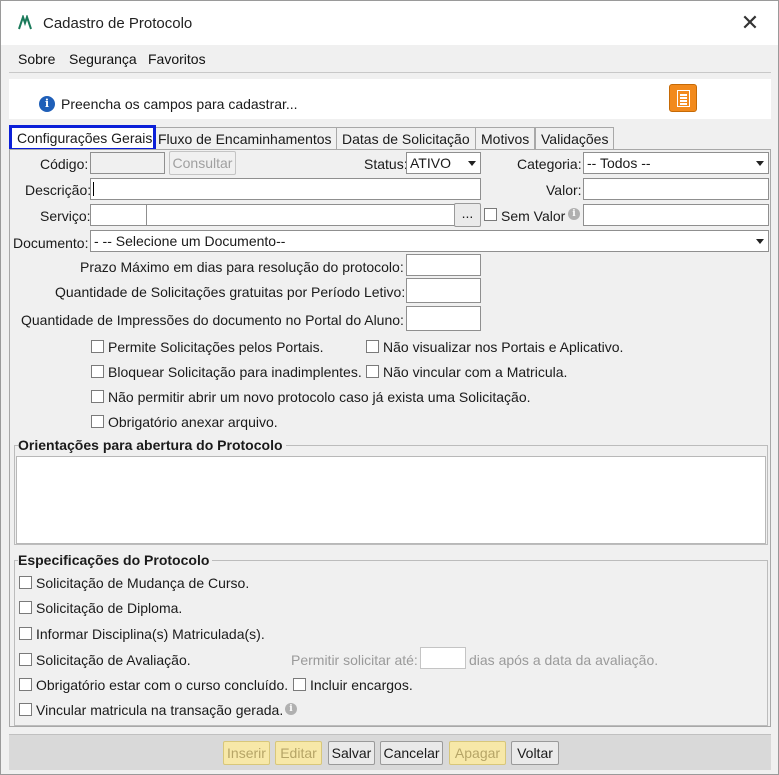  Describe the element at coordinates (127, 163) in the screenshot. I see `codigo-input` at that location.